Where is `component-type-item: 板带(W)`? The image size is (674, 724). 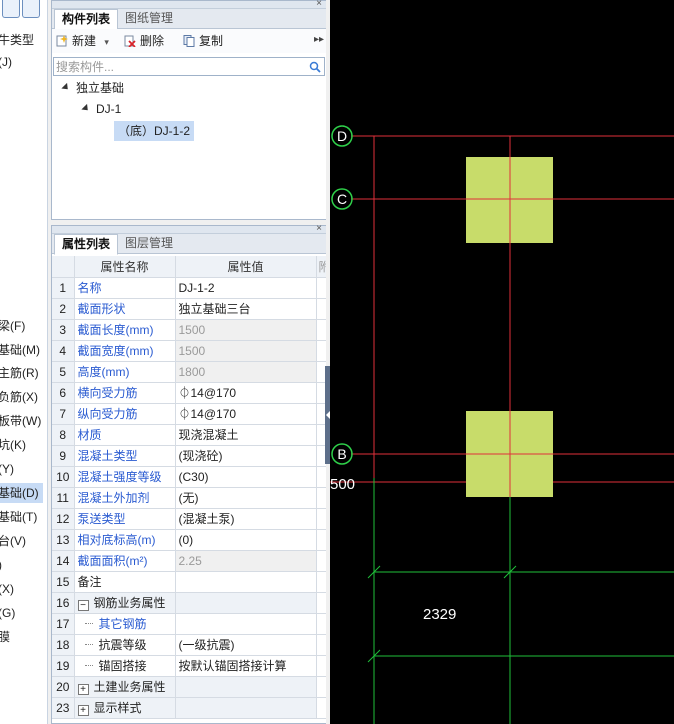
component-type-item: 板带(W) is located at coordinates (22, 421).